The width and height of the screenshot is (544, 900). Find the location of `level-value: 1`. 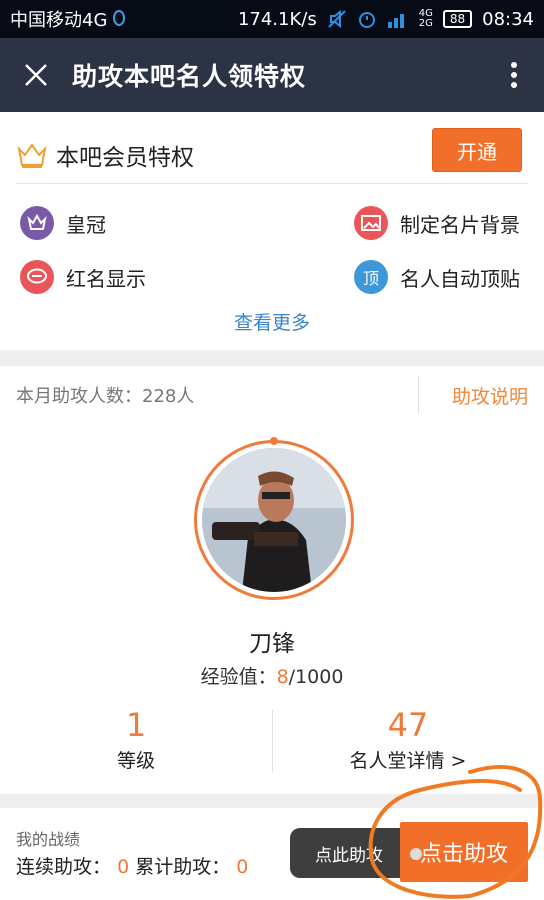

level-value: 1 is located at coordinates (136, 725).